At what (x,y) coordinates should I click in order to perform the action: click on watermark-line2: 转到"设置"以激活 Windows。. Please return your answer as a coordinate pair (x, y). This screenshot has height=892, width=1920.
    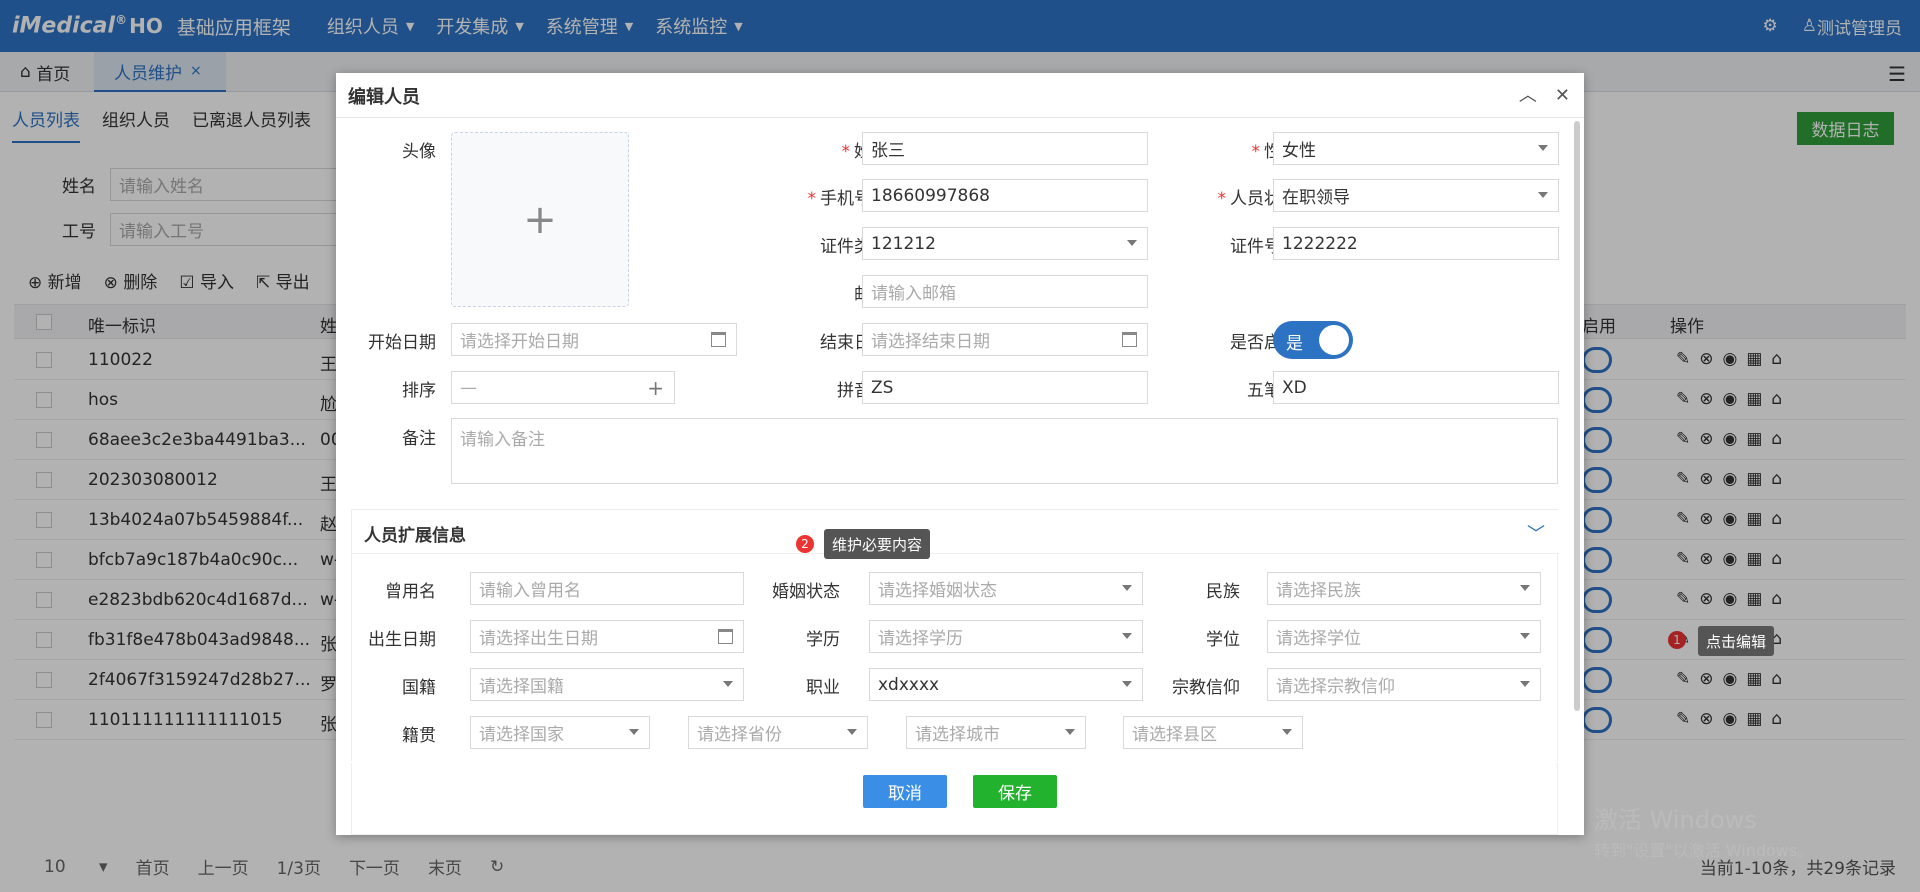
    Looking at the image, I should click on (1704, 850).